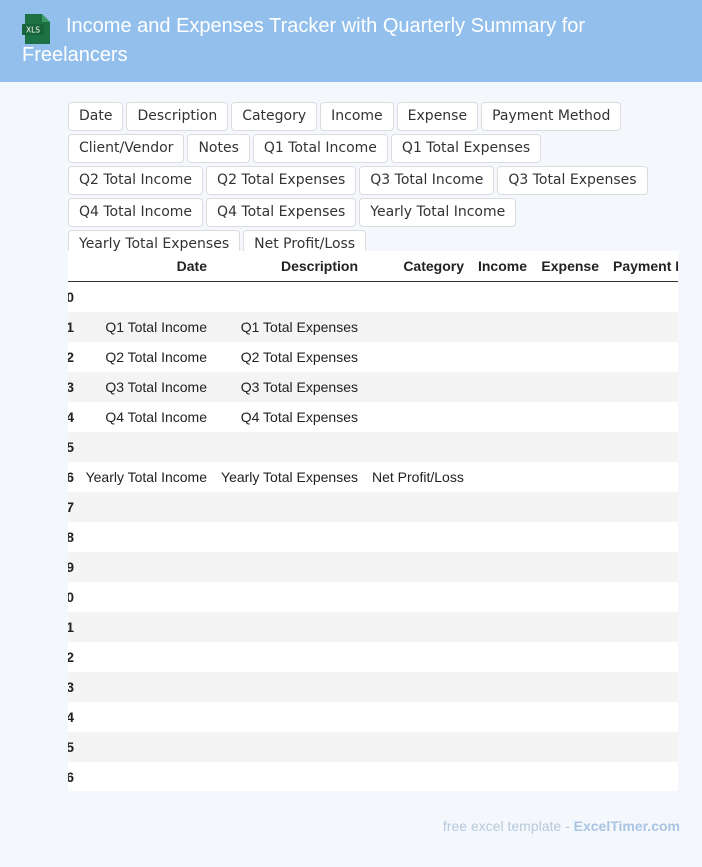 Image resolution: width=702 pixels, height=867 pixels. Describe the element at coordinates (570, 266) in the screenshot. I see `header-expense: Expense` at that location.